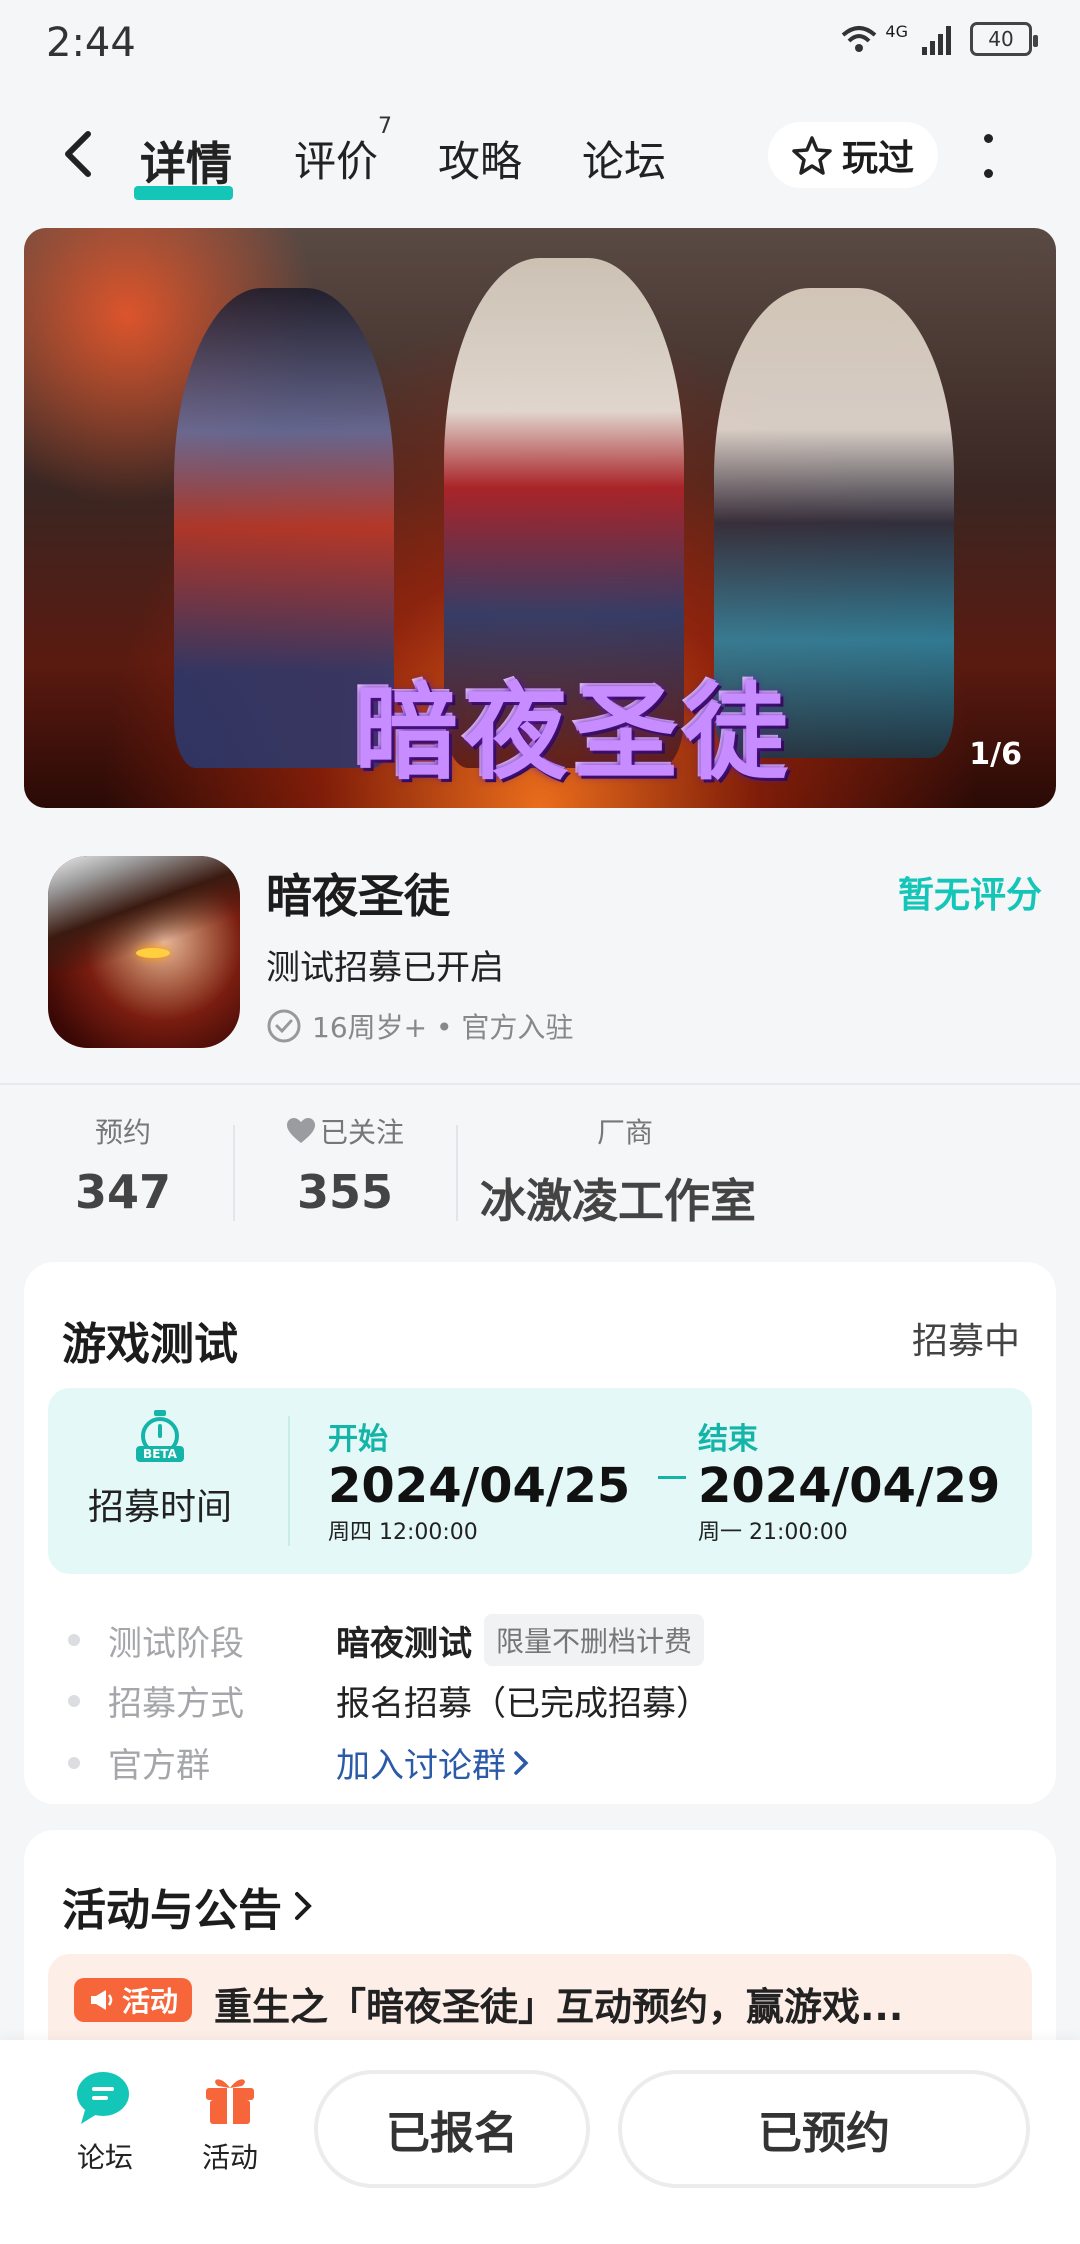 This screenshot has height=2244, width=1080. I want to click on wifi-icon, so click(859, 39).